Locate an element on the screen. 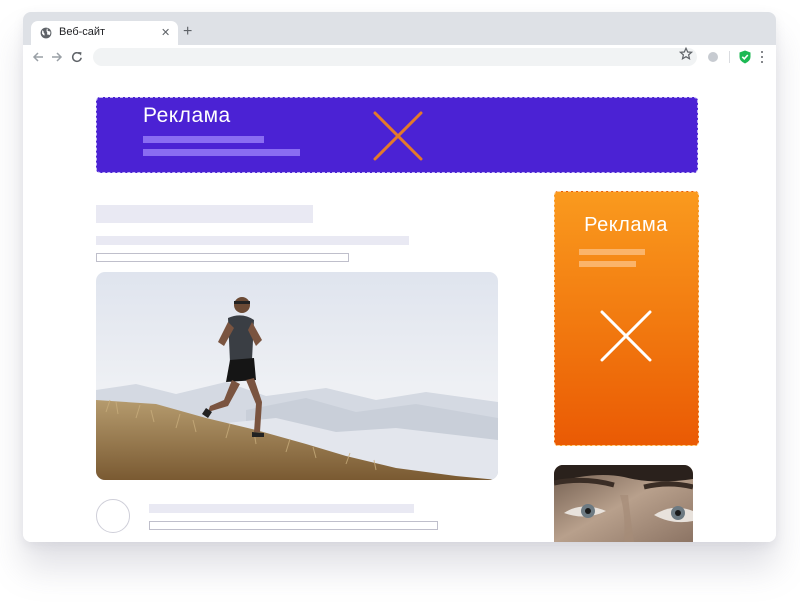  profile-avatar-icon is located at coordinates (713, 57).